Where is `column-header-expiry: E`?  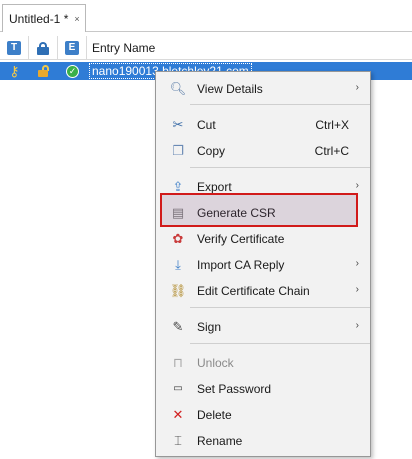
column-header-expiry: E is located at coordinates (72, 47).